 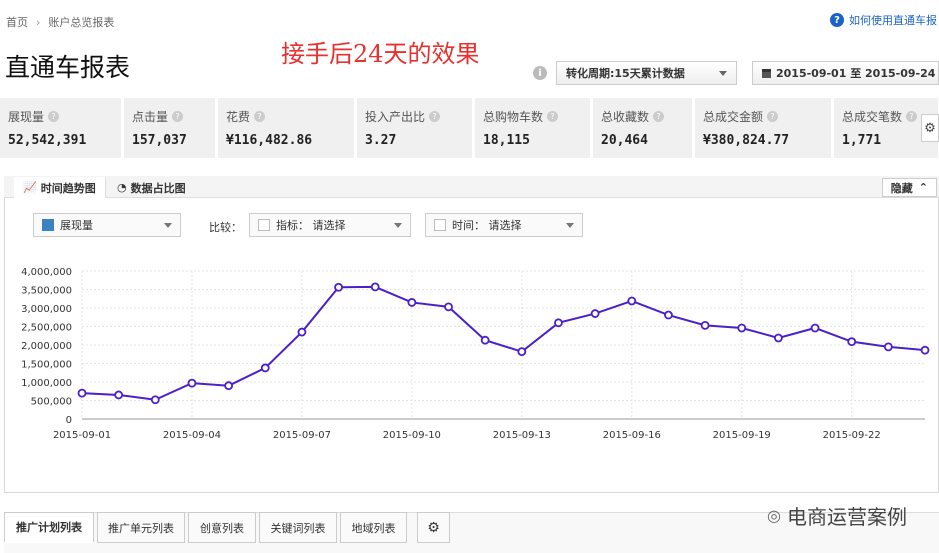 What do you see at coordinates (847, 517) in the screenshot?
I see `watermark-text: 电商运营案例` at bounding box center [847, 517].